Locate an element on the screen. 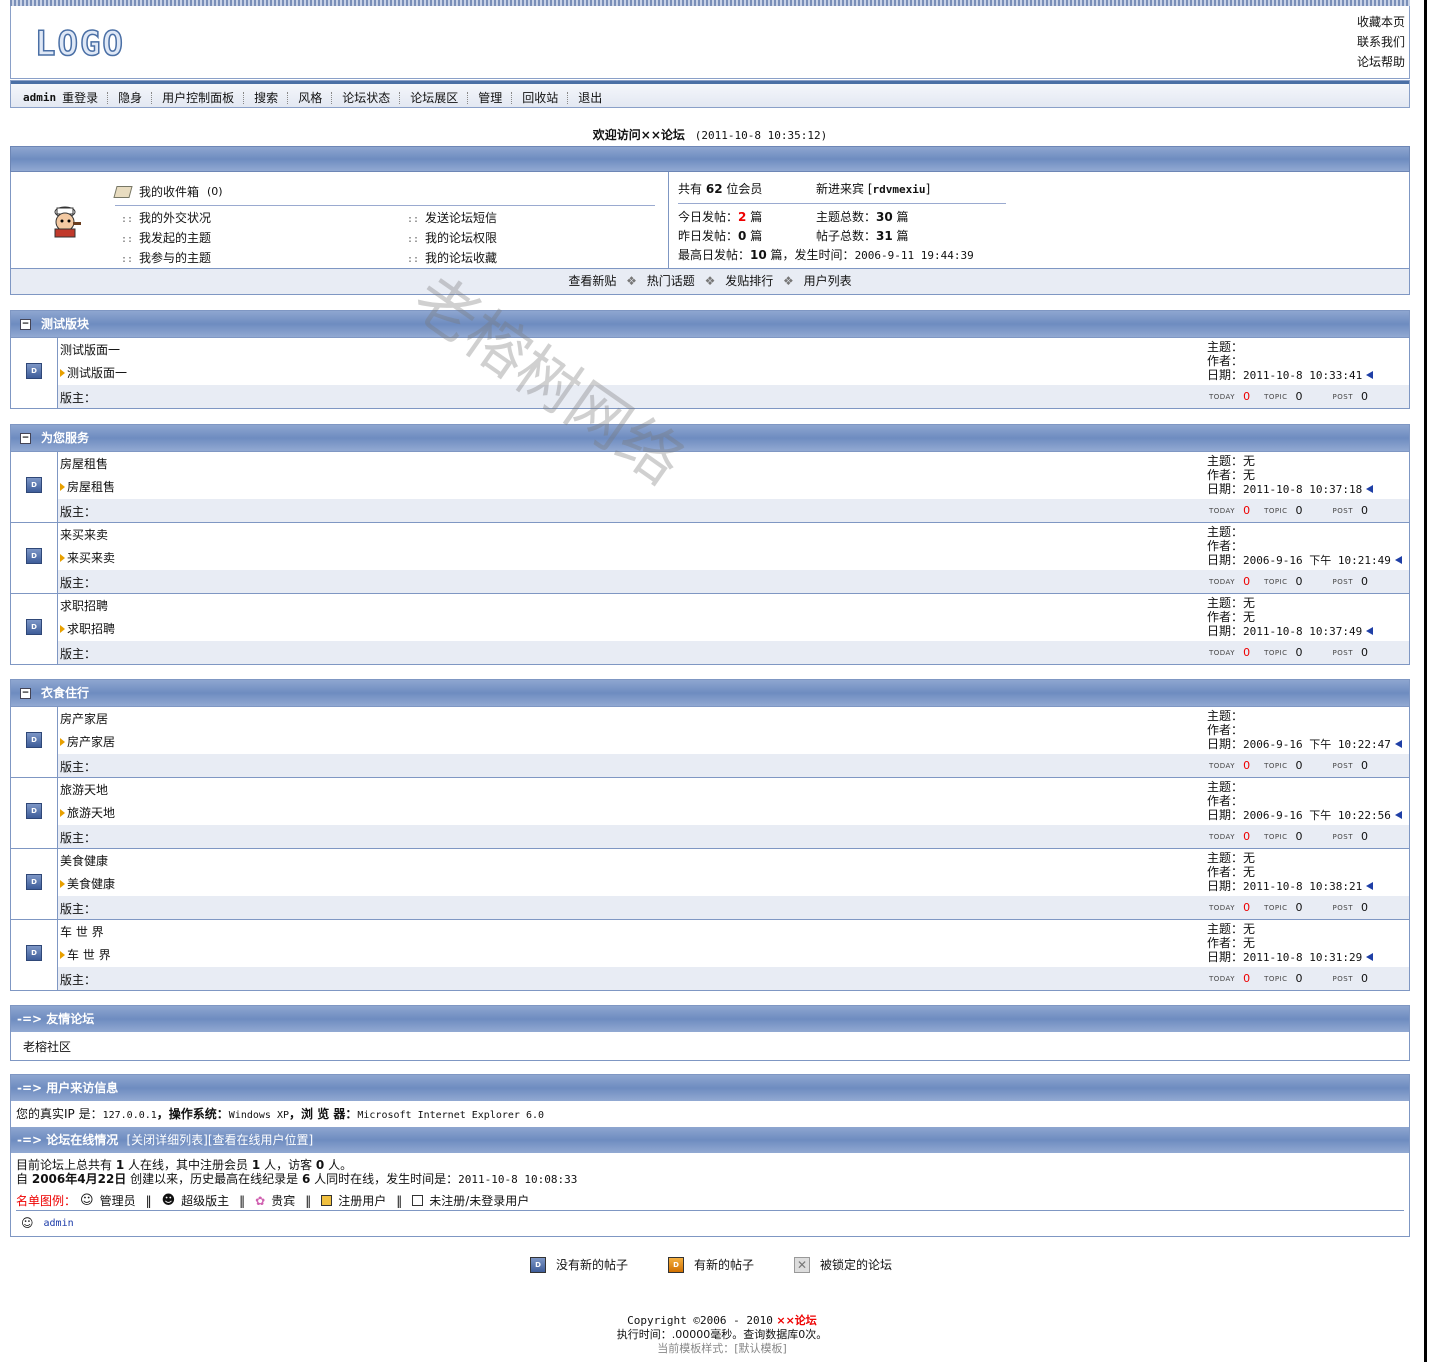  link-send-message: 发送论坛短信 is located at coordinates (461, 218).